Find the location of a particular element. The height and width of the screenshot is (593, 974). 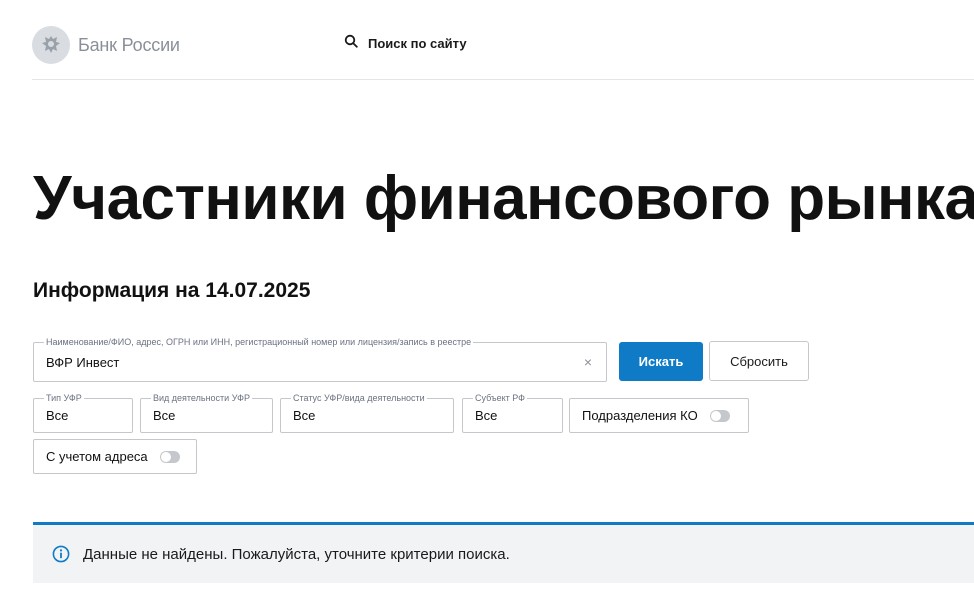

filter-status-legend: Статус УФР/вида деятельности is located at coordinates (359, 398).